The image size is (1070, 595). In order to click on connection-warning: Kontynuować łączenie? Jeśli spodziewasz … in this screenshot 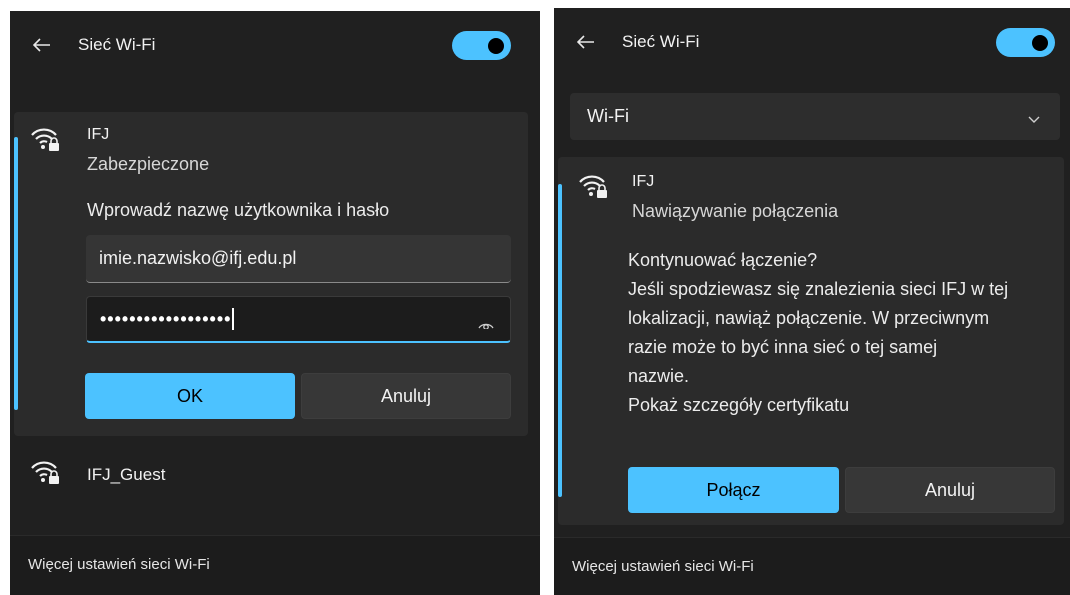, I will do `click(843, 333)`.